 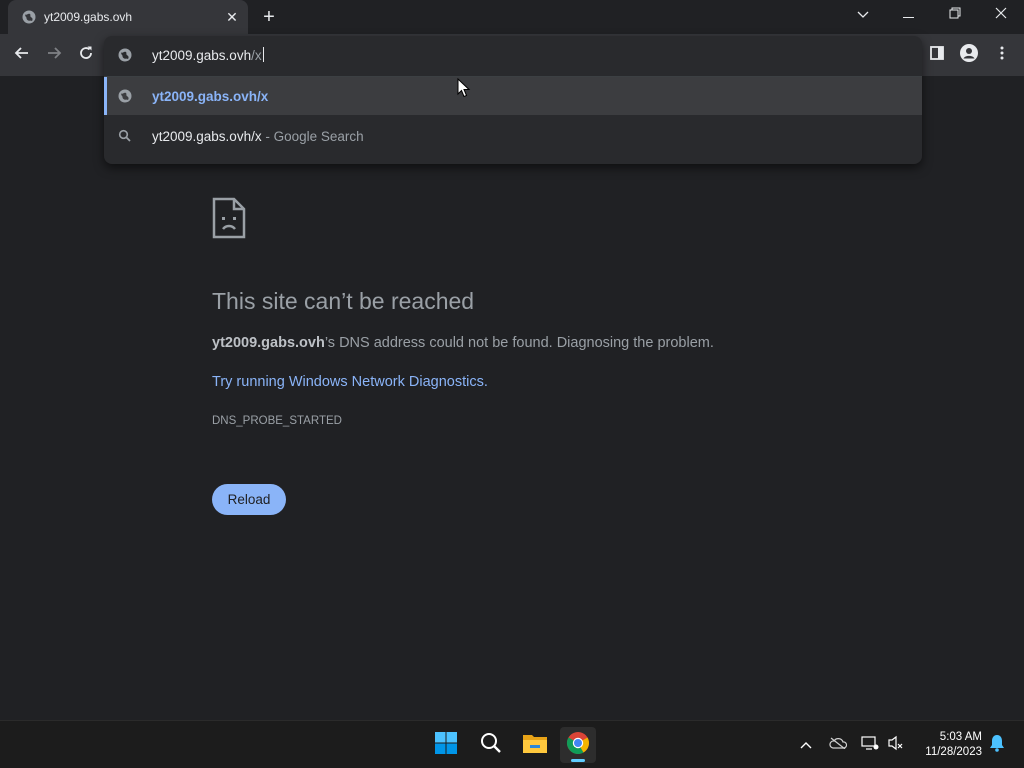 I want to click on browser-tab: yt2009.gabs.ovh ✕, so click(x=128, y=17).